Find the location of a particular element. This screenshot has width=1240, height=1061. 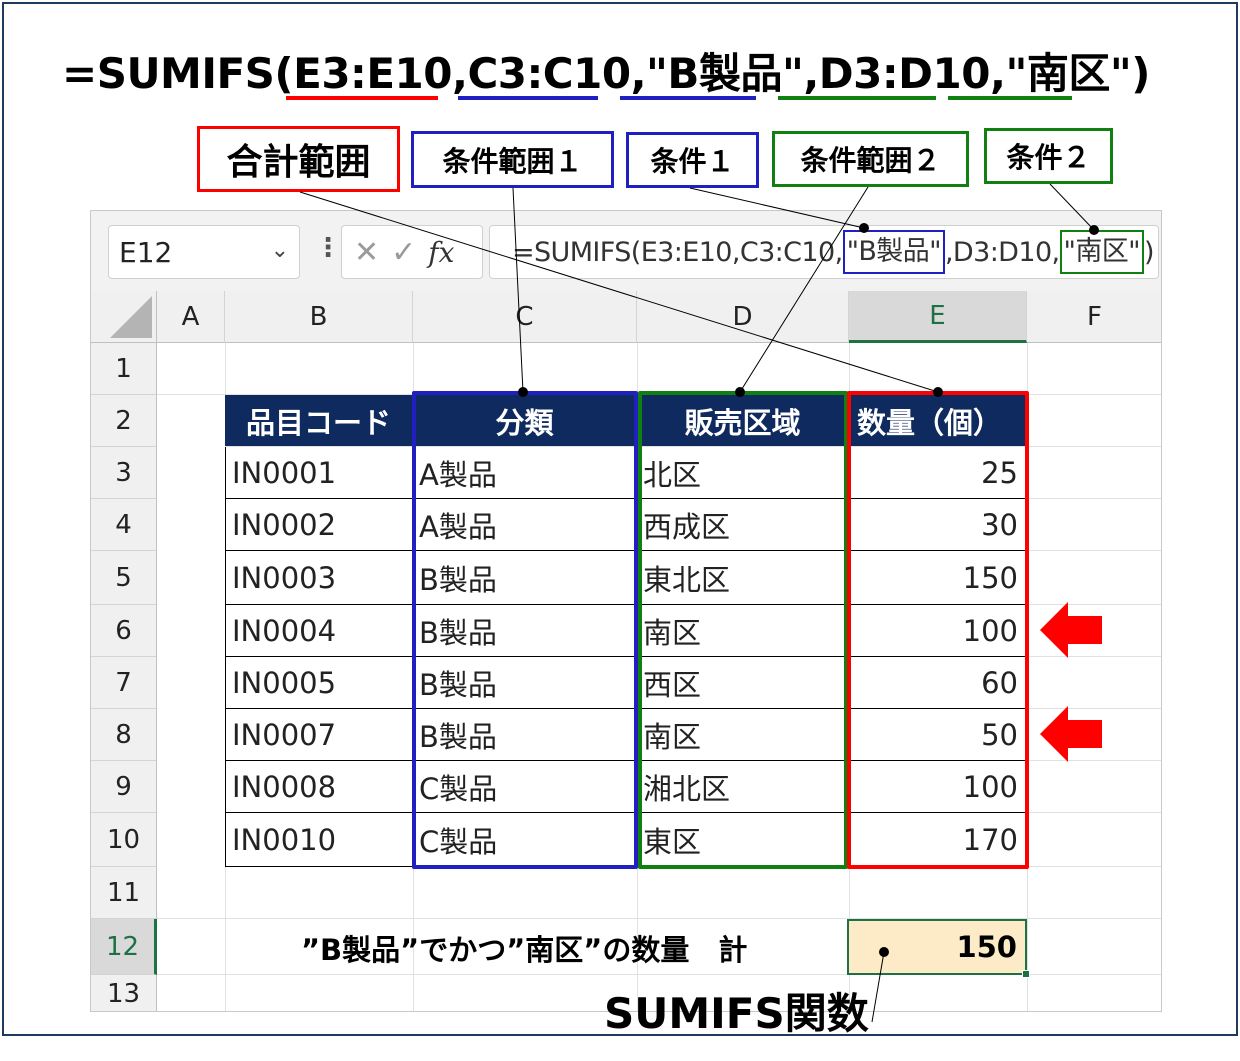

cell-d6: 南区 is located at coordinates (743, 631).